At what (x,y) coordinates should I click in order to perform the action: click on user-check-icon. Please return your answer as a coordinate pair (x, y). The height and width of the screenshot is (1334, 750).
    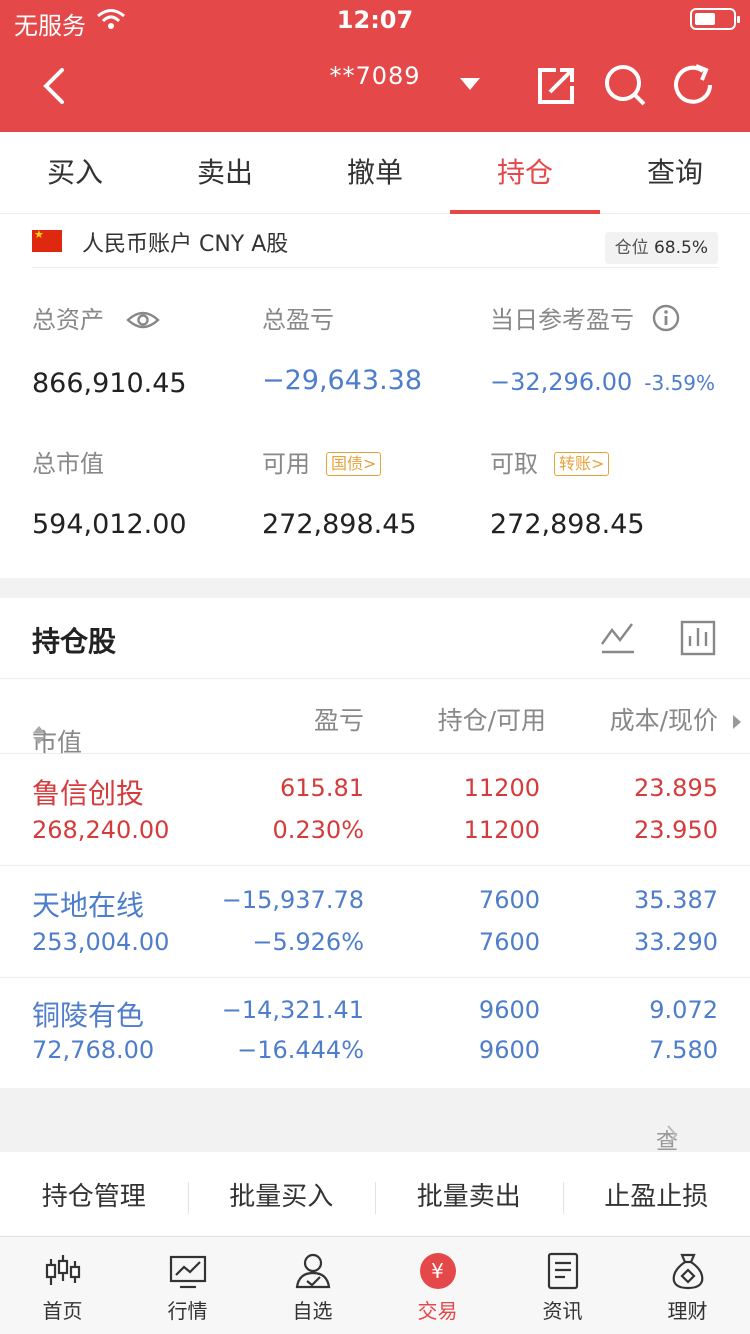
    Looking at the image, I should click on (312, 1271).